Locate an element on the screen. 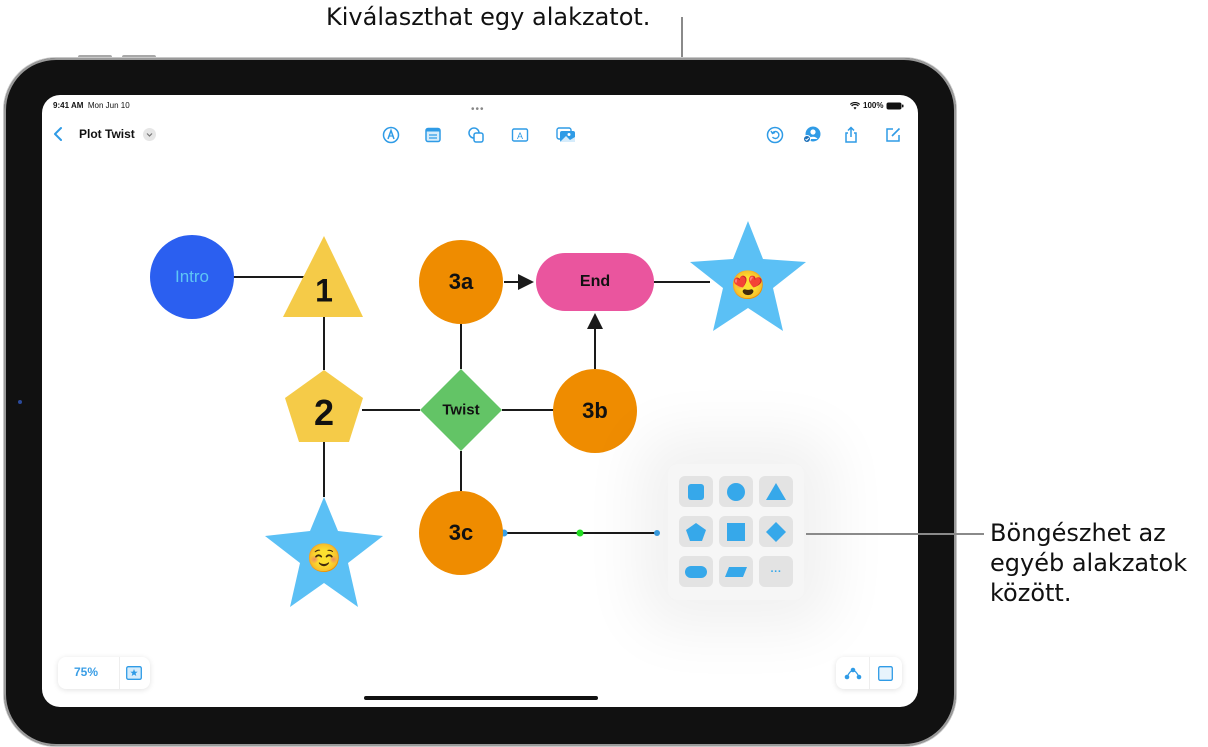 The width and height of the screenshot is (1208, 747). callout-line-1: Böngészhet az is located at coordinates (1078, 533).